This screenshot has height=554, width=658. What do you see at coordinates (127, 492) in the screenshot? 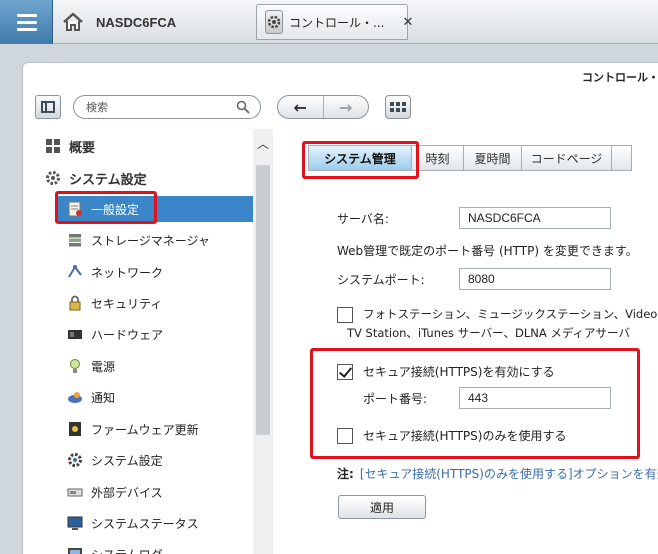
I see `sidebar-item-label: 外部デバイス` at bounding box center [127, 492].